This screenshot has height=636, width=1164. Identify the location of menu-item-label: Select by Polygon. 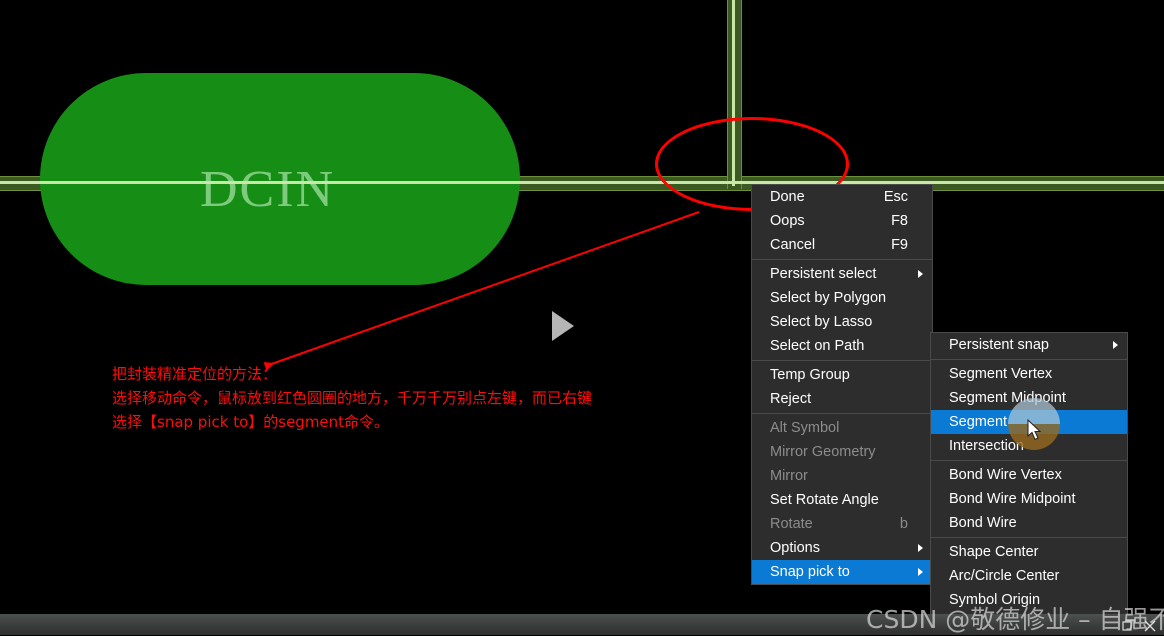
(828, 298).